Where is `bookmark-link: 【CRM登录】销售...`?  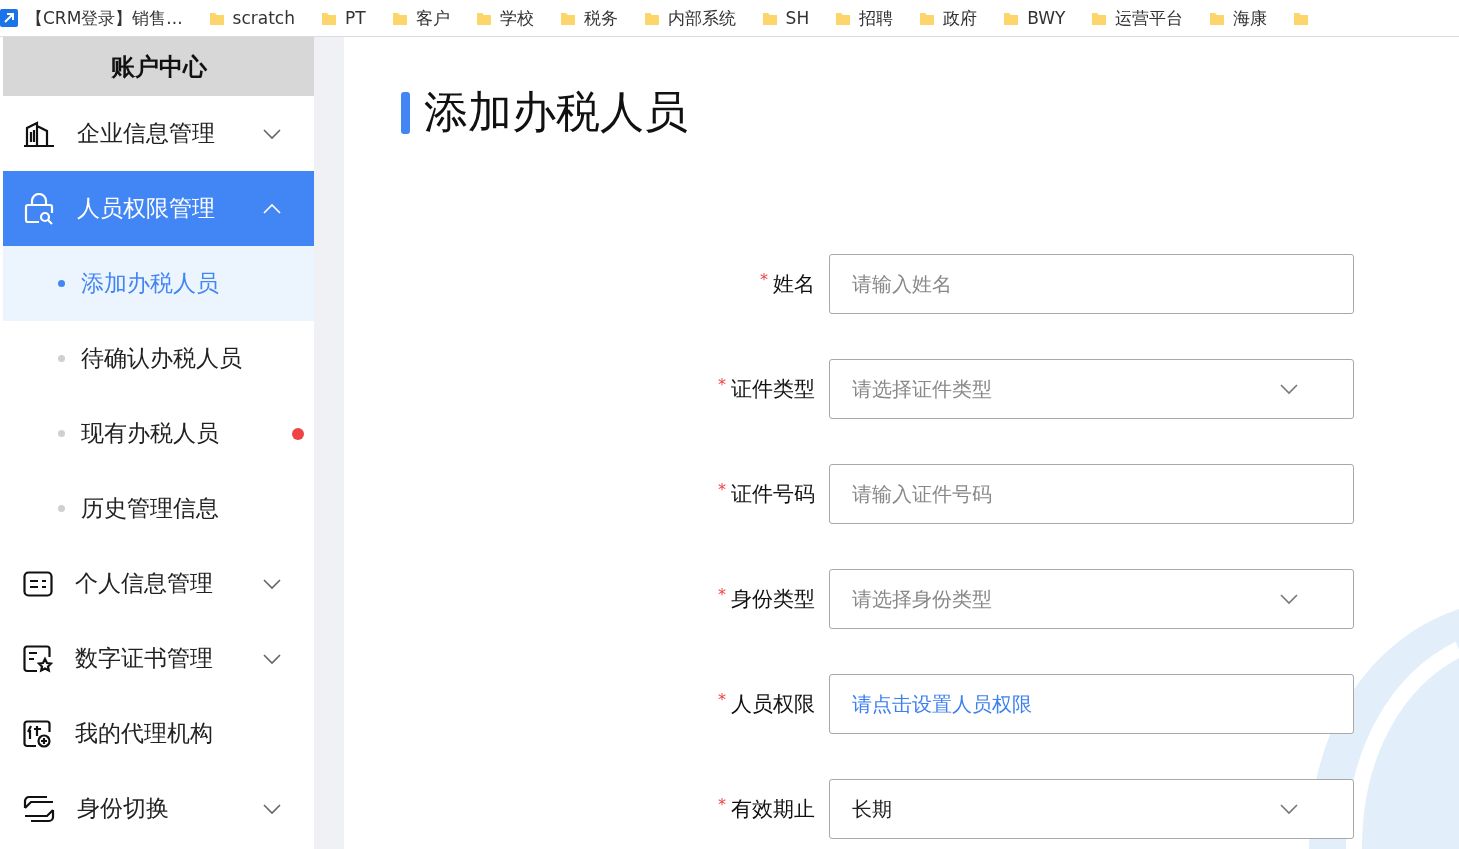 bookmark-link: 【CRM登录】销售... is located at coordinates (97, 18).